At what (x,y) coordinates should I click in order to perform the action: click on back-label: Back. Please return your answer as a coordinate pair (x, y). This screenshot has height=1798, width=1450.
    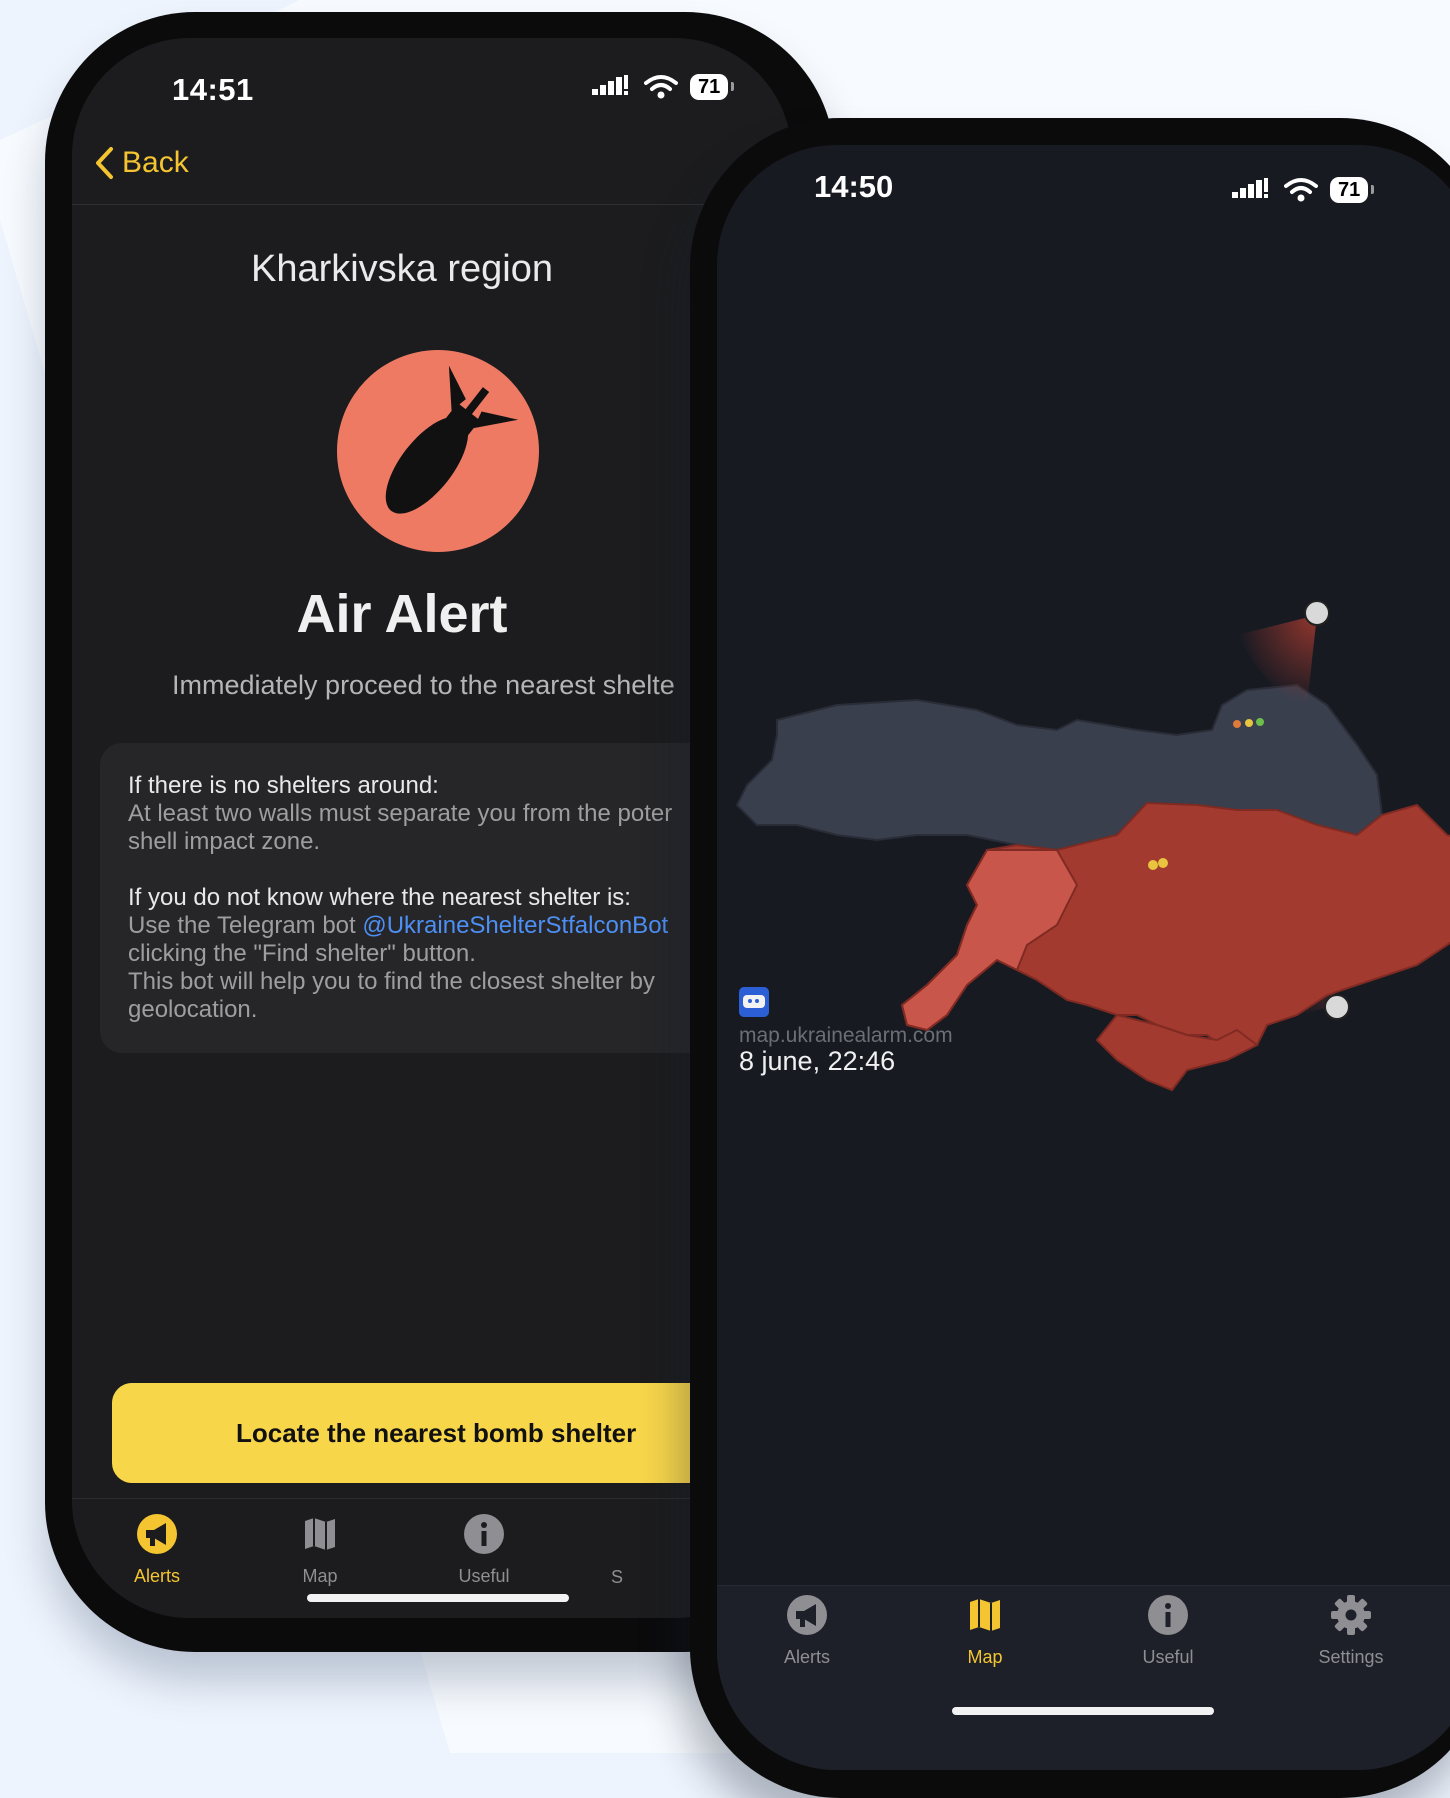
    Looking at the image, I should click on (155, 162).